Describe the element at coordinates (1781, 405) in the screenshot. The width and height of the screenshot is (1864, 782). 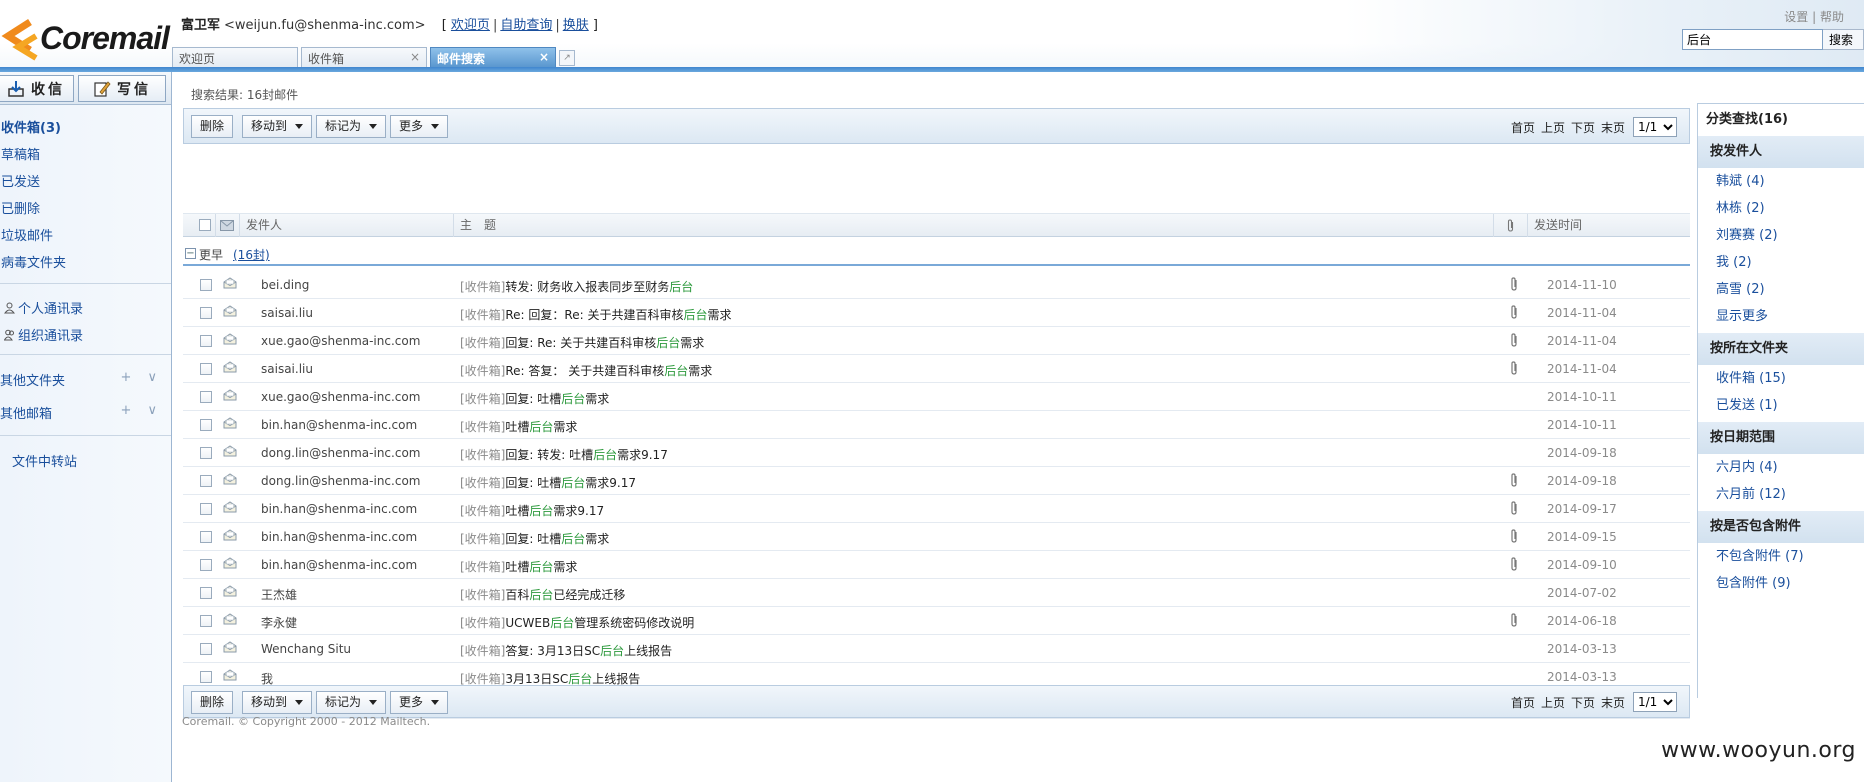
I see `category-item: 已发送 (1)` at that location.